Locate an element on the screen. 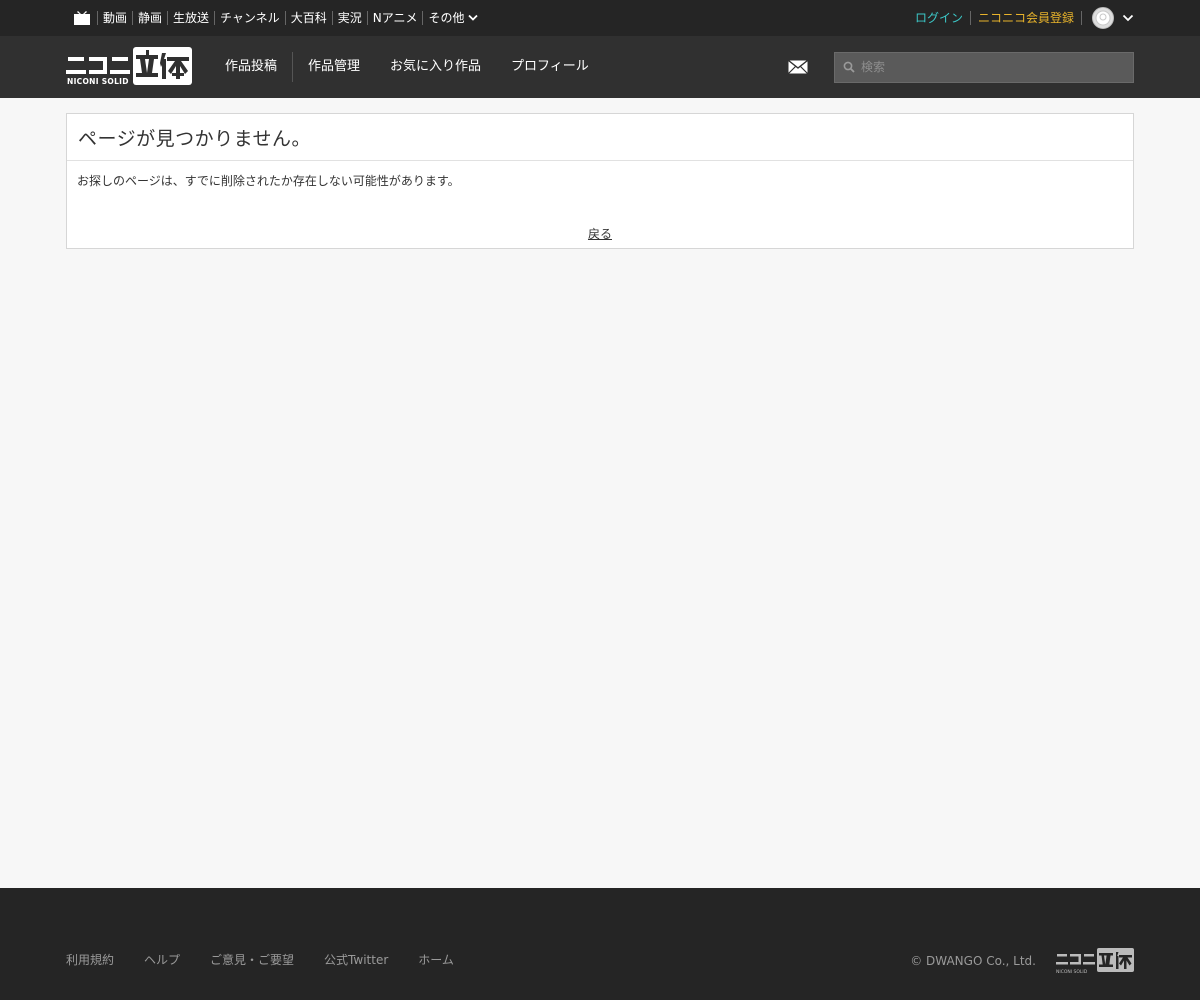 The height and width of the screenshot is (1000, 1200). footer-link-twitter: 公式Twitter is located at coordinates (356, 959).